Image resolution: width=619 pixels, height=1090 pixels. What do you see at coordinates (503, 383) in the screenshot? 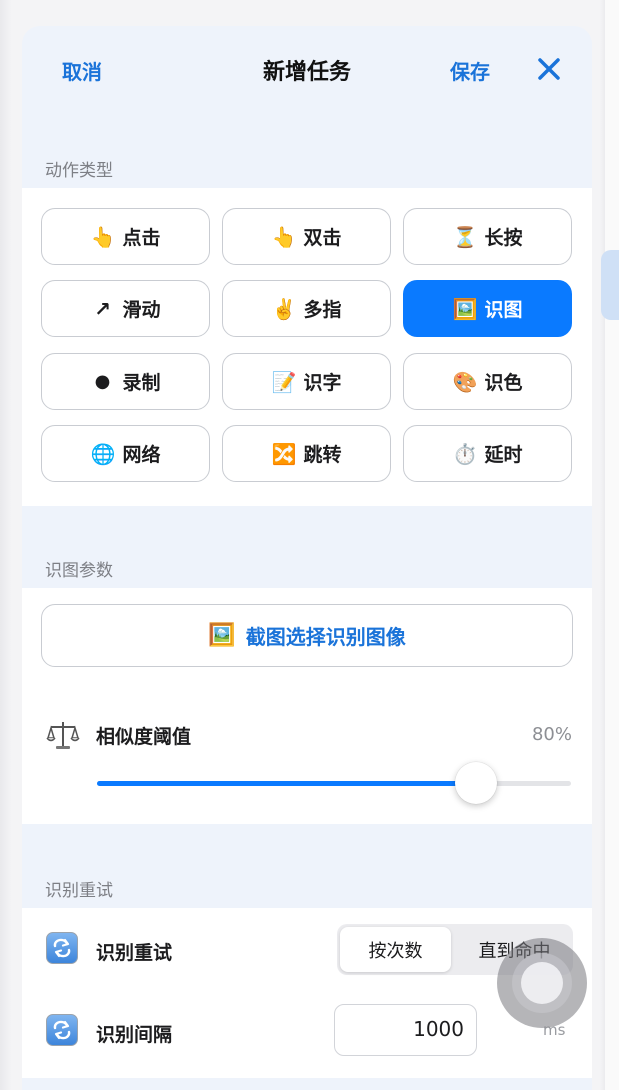
I see `action-label: 识色` at bounding box center [503, 383].